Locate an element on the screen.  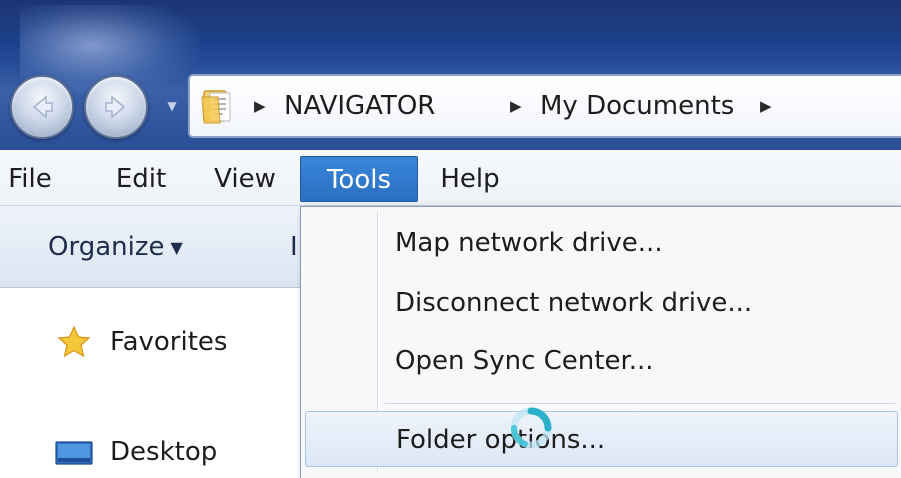
back-arrow-icon is located at coordinates (42, 107).